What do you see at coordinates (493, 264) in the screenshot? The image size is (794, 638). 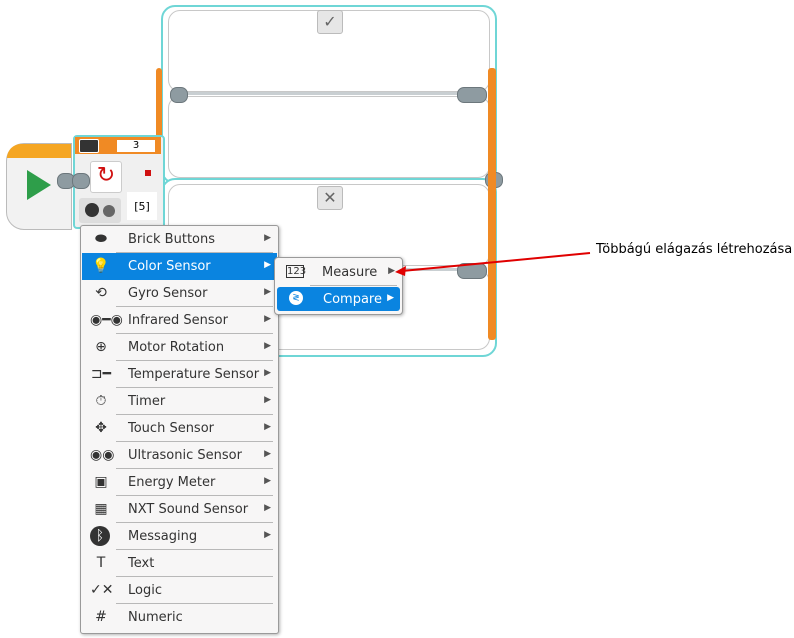 I see `annotation-arrow` at bounding box center [493, 264].